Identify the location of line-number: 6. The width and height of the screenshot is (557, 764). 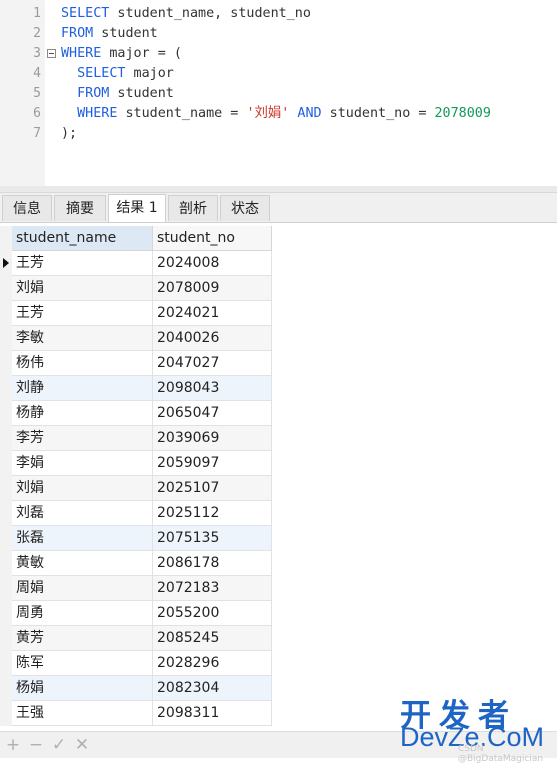
(37, 113).